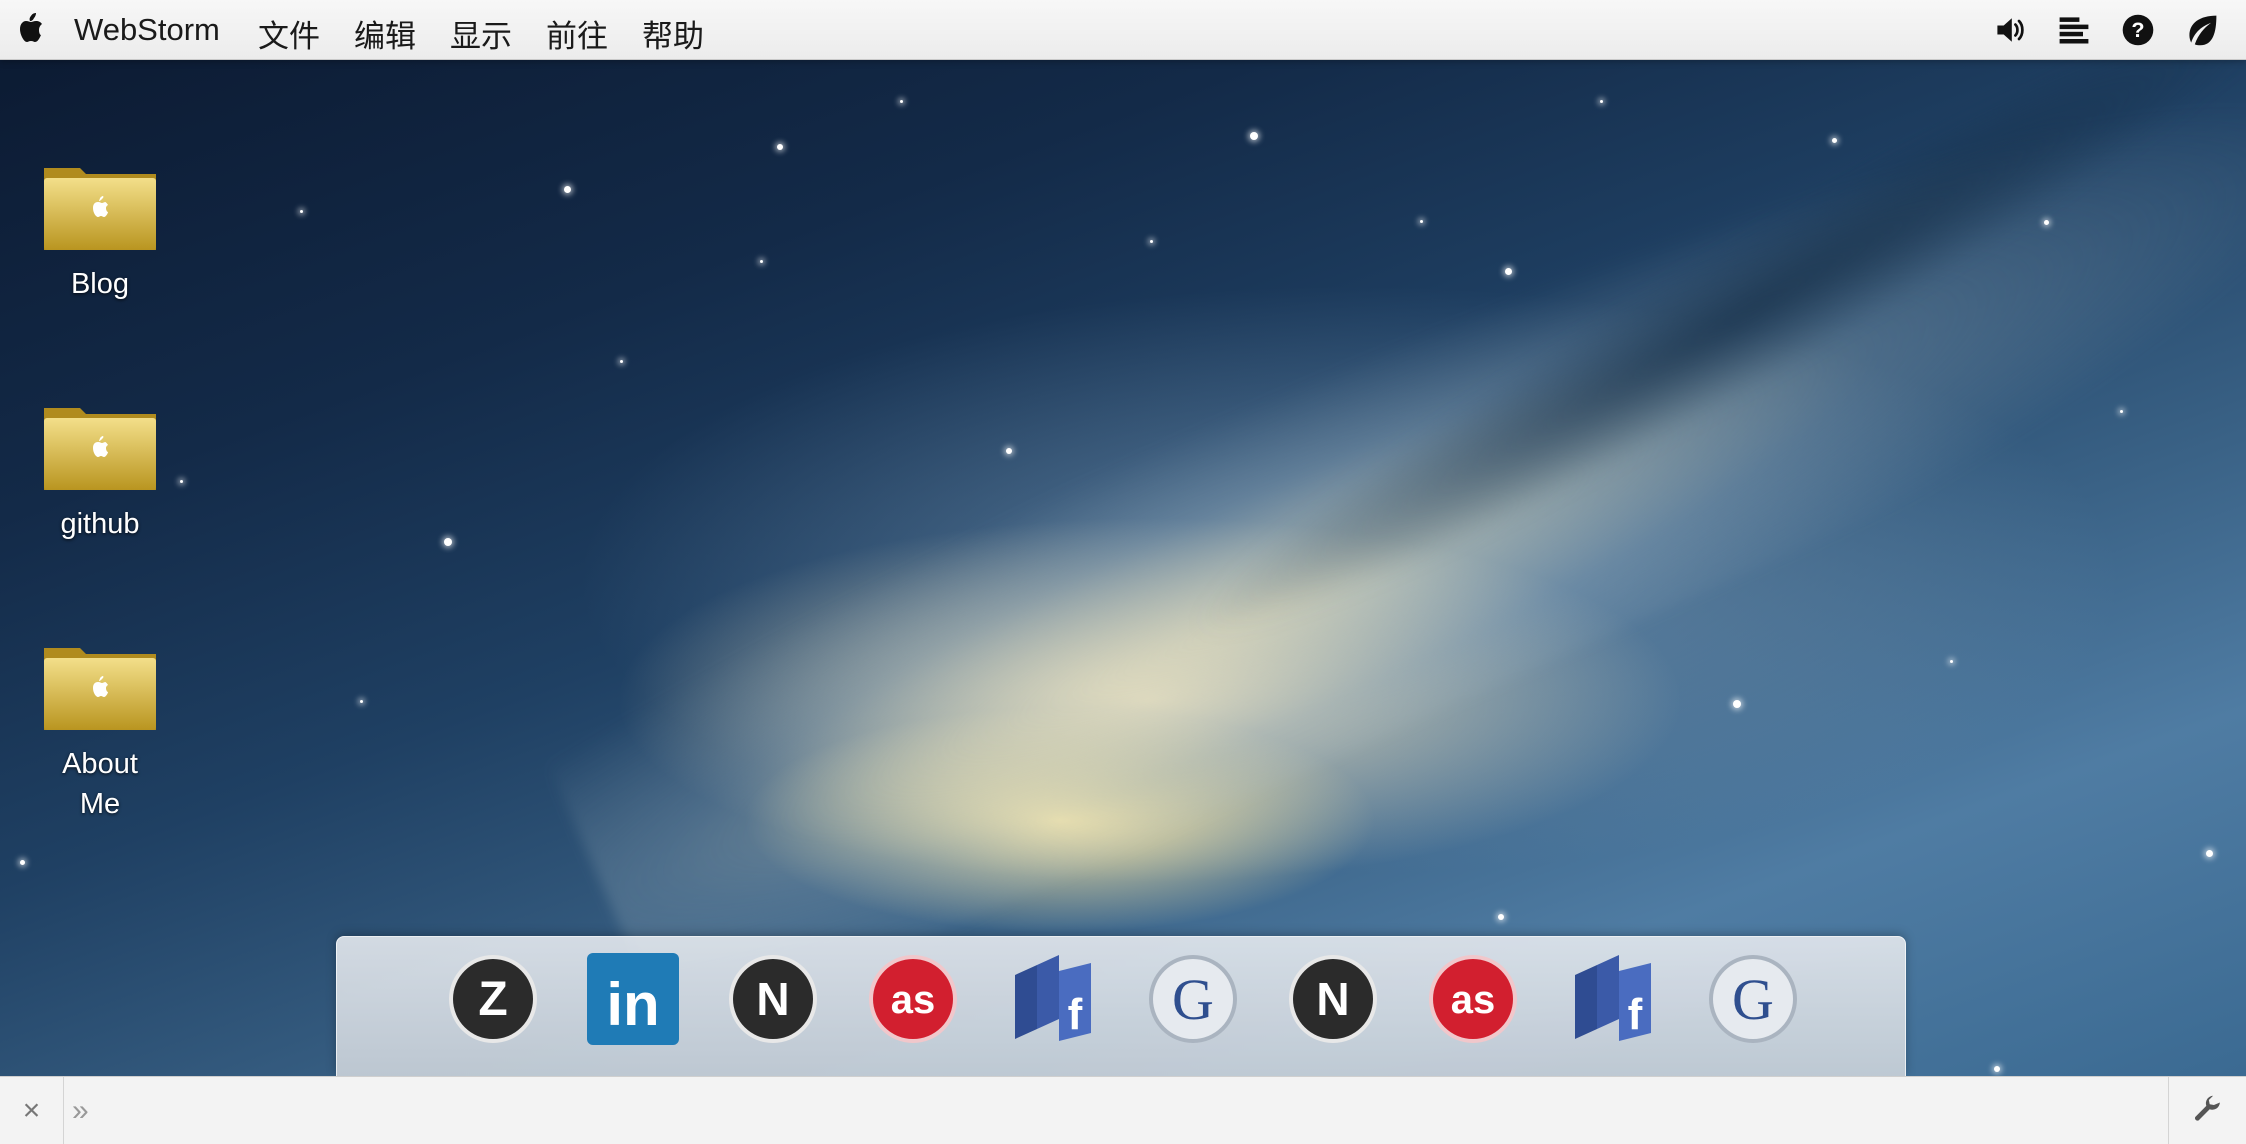 The height and width of the screenshot is (1144, 2246). I want to click on dock-item-zerply: Z, so click(493, 999).